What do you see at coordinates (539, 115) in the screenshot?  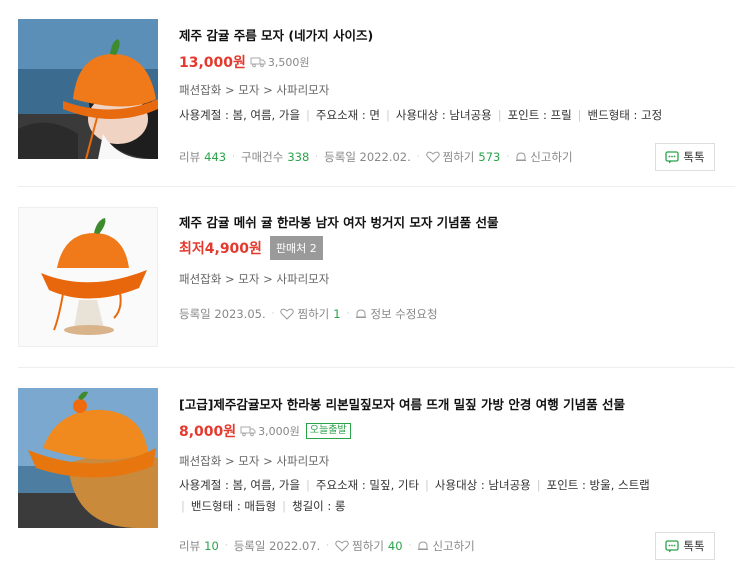 I see `attribute: 포인트 : 프릴` at bounding box center [539, 115].